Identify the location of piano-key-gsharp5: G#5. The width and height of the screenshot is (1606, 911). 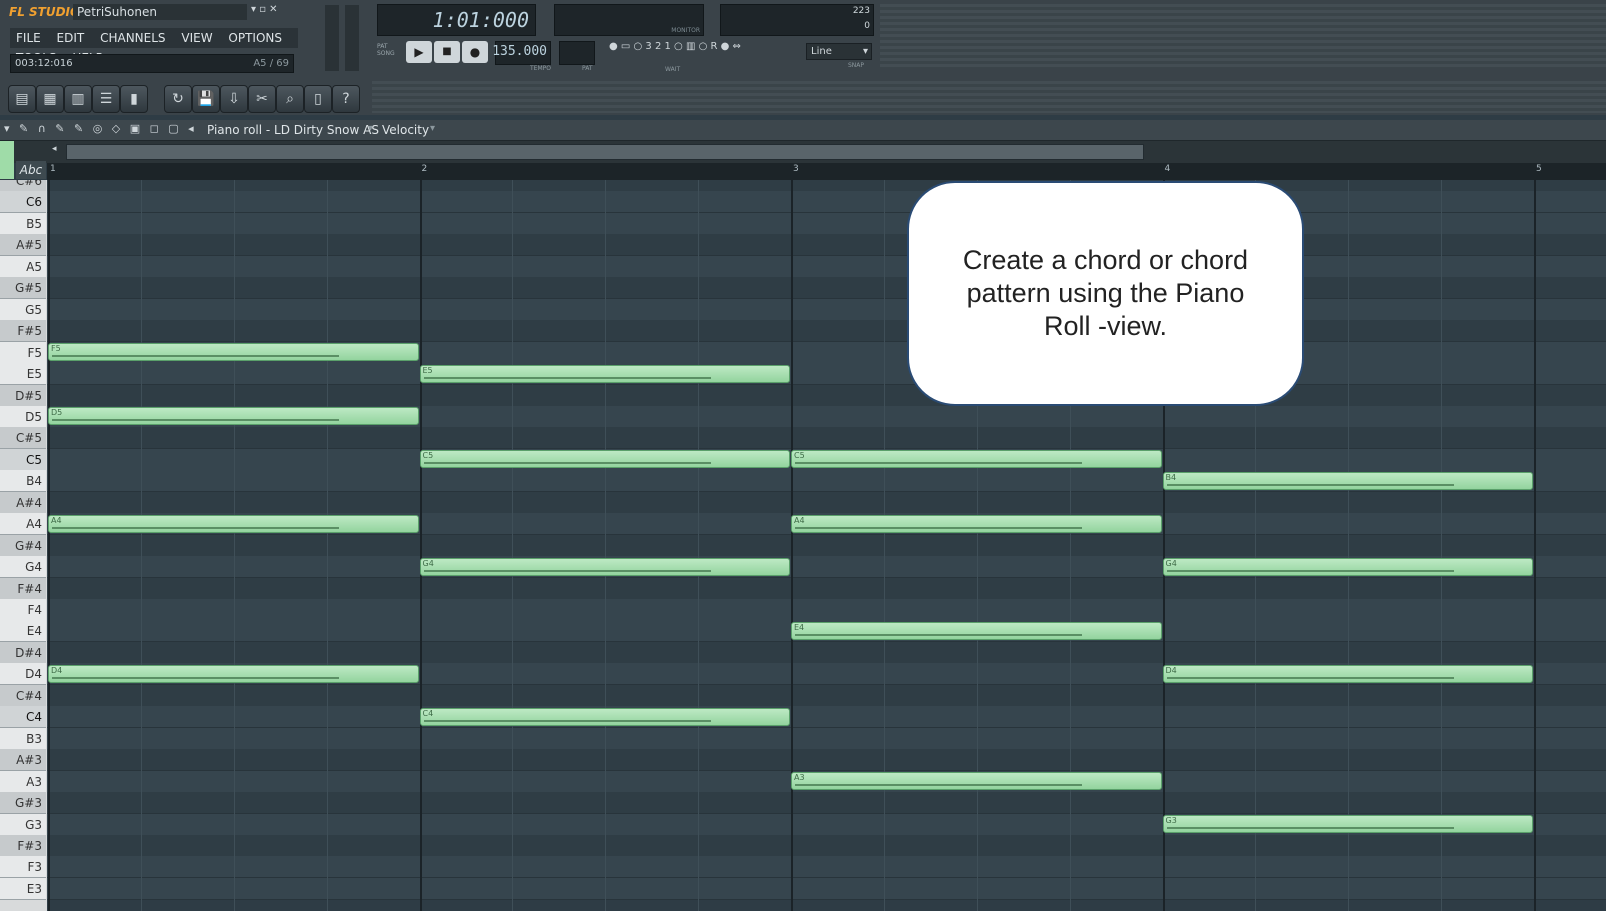
(23, 288).